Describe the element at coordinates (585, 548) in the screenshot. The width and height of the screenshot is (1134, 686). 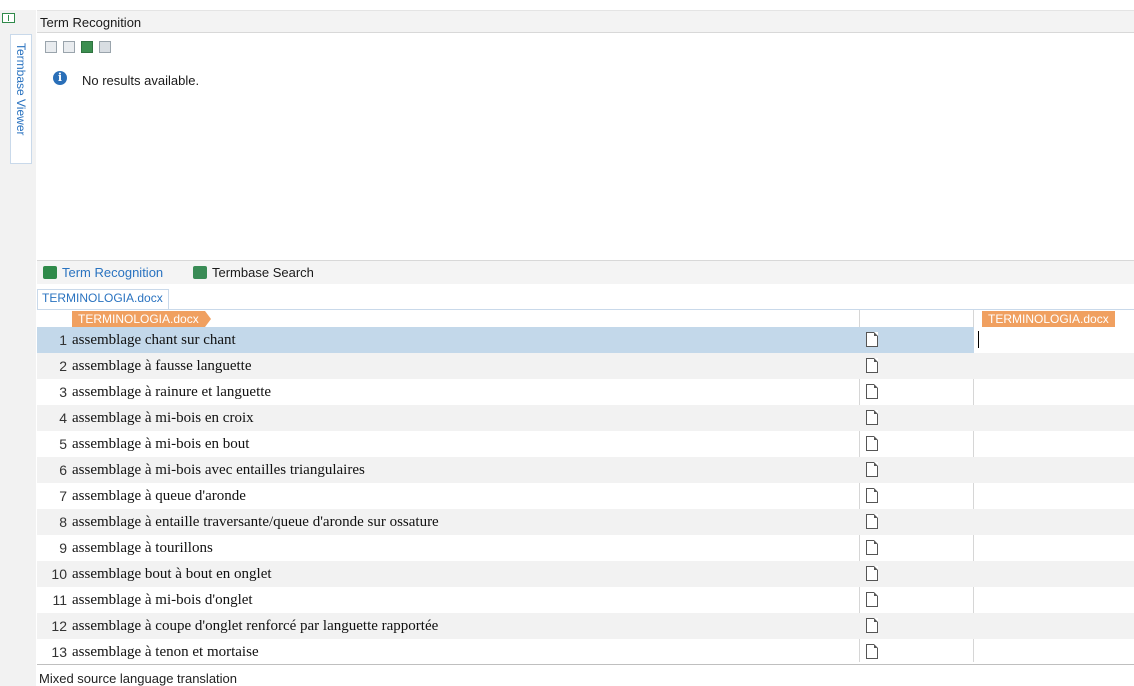
I see `segment-row: 9 assemblage à tourillons` at that location.